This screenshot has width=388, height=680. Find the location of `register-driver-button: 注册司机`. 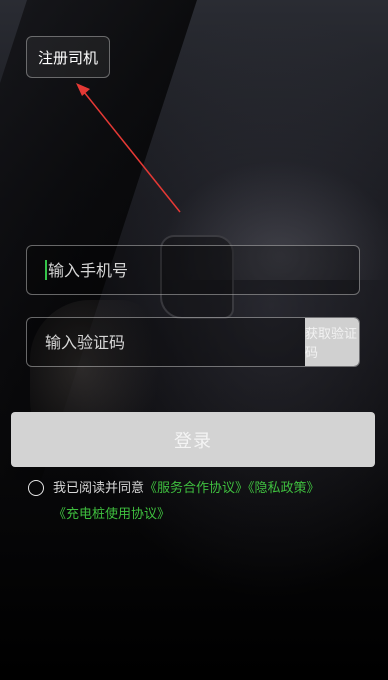

register-driver-button: 注册司机 is located at coordinates (68, 57).